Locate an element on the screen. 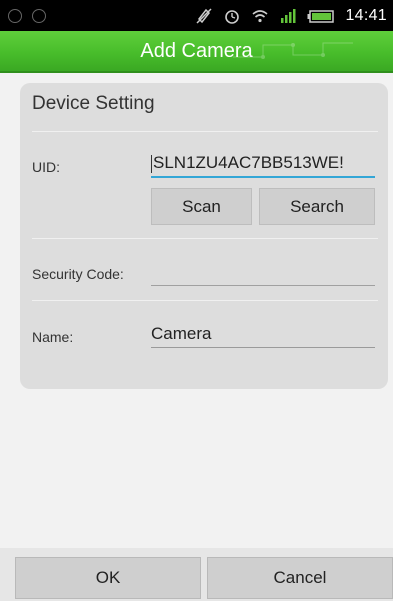 The image size is (393, 601). bottom-bar: OK Cancel is located at coordinates (196, 574).